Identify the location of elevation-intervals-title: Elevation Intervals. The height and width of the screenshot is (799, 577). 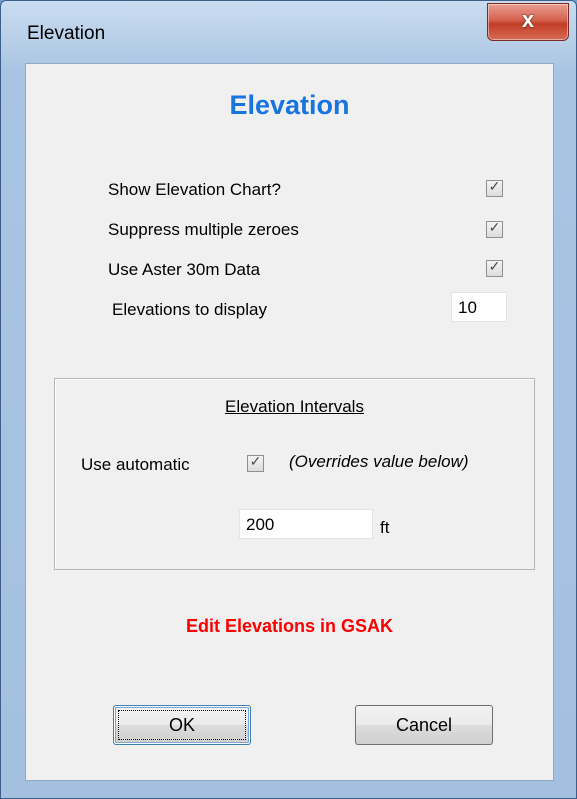
(294, 406).